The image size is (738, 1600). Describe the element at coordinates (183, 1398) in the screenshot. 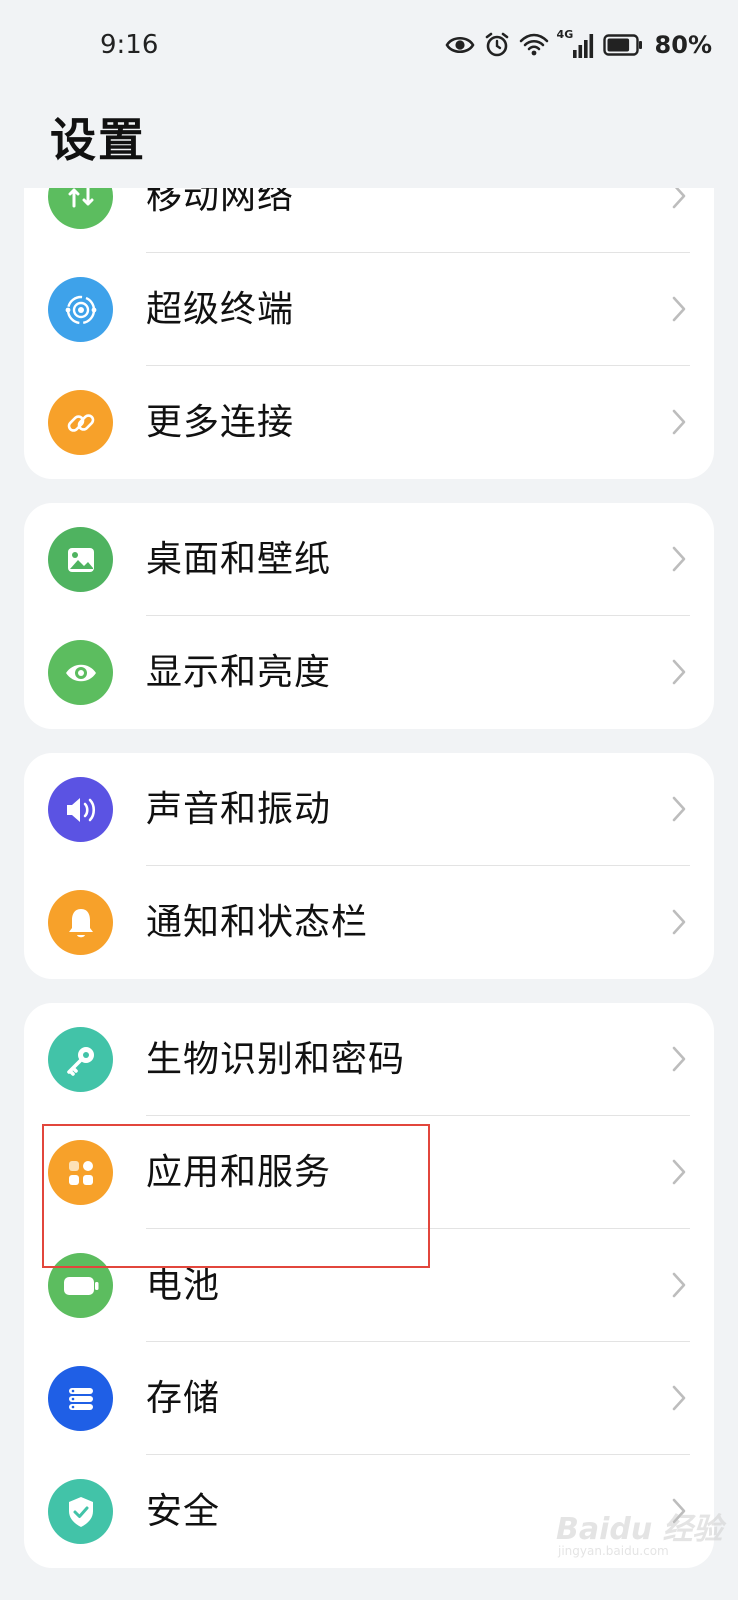

I see `settings-item-label: 存储` at that location.